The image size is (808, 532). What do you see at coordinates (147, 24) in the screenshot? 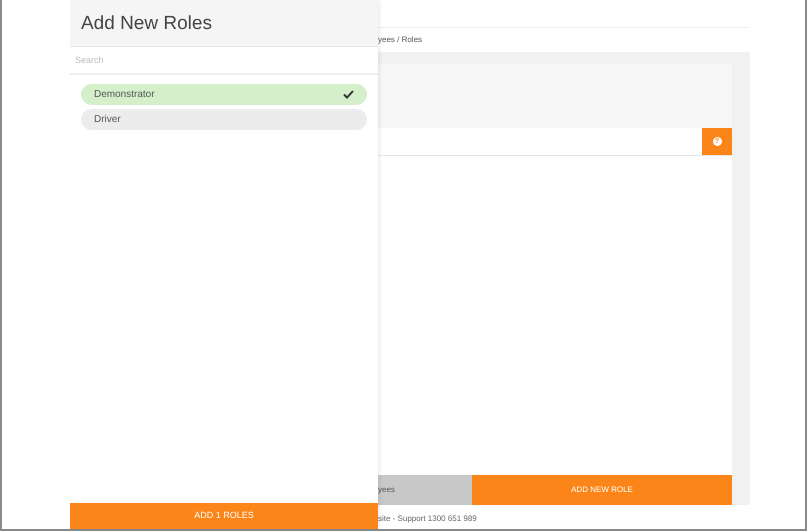
I see `panel-title: Add New Roles` at bounding box center [147, 24].